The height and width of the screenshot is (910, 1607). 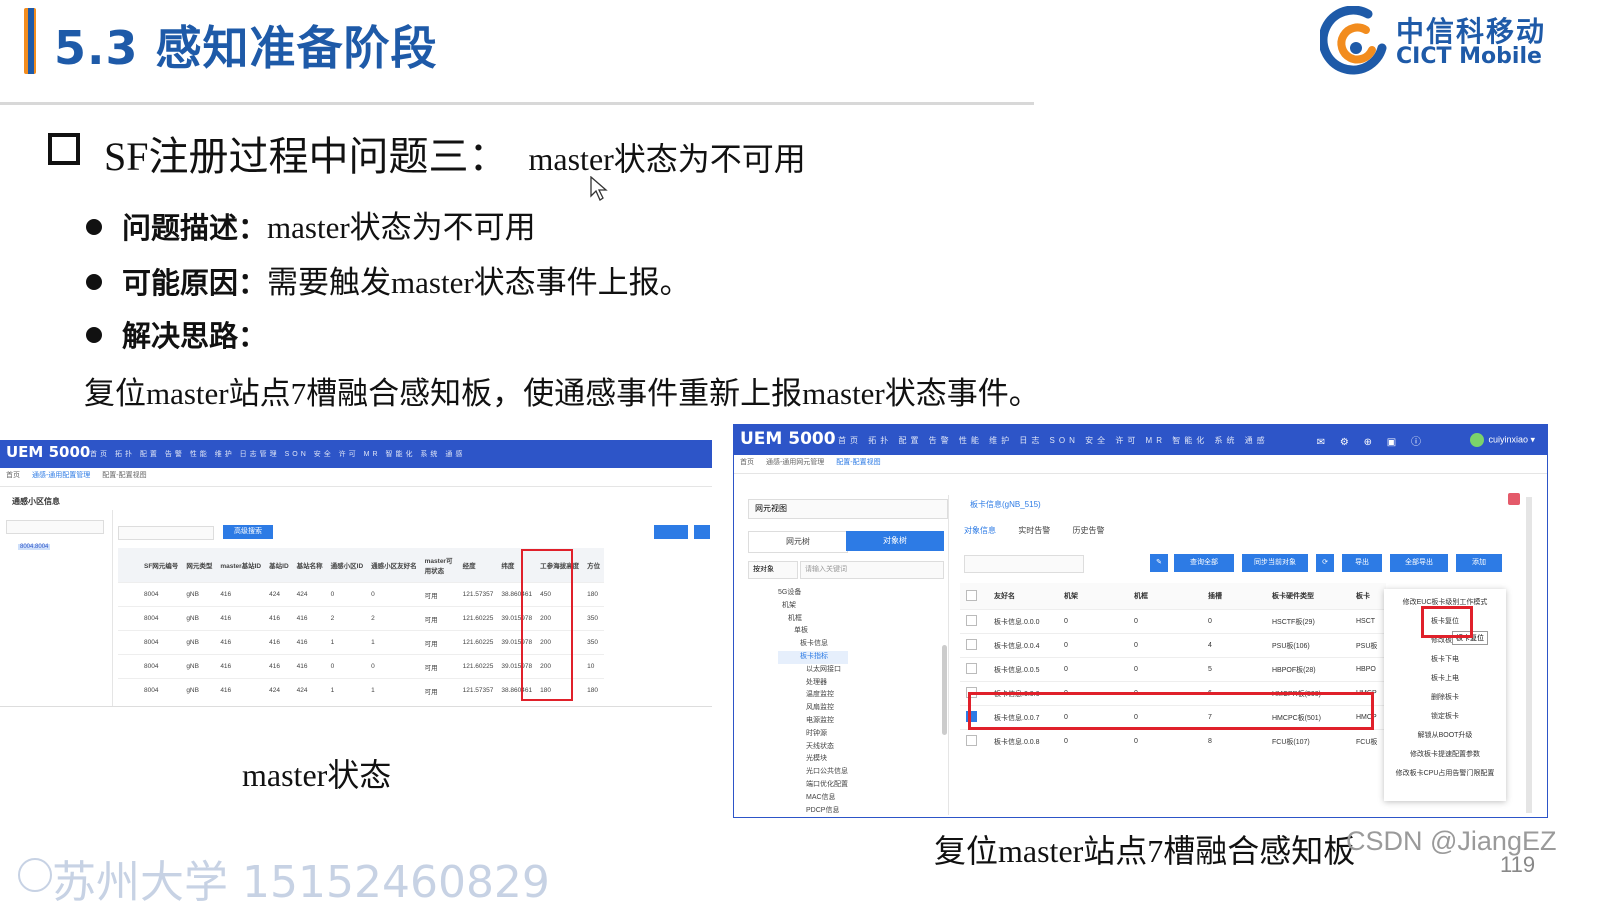 What do you see at coordinates (1173, 669) in the screenshot?
I see `table-row: 板卡信息.0.0.5 0 0 5 HBPOF板(28) HBPO` at bounding box center [1173, 669].